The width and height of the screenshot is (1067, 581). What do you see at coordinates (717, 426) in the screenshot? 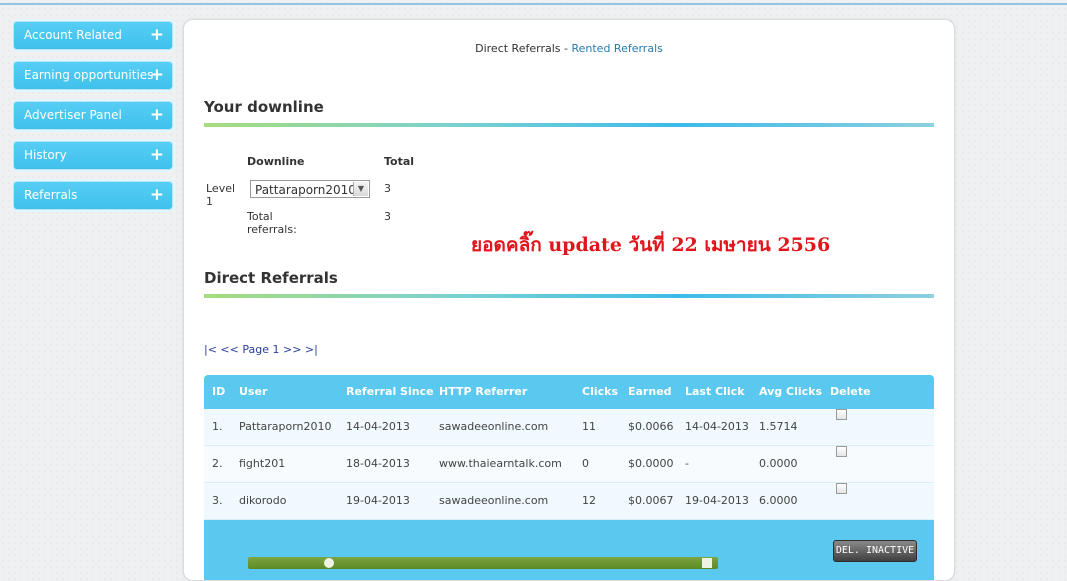
I see `row-last-click: 14-04-2013` at bounding box center [717, 426].